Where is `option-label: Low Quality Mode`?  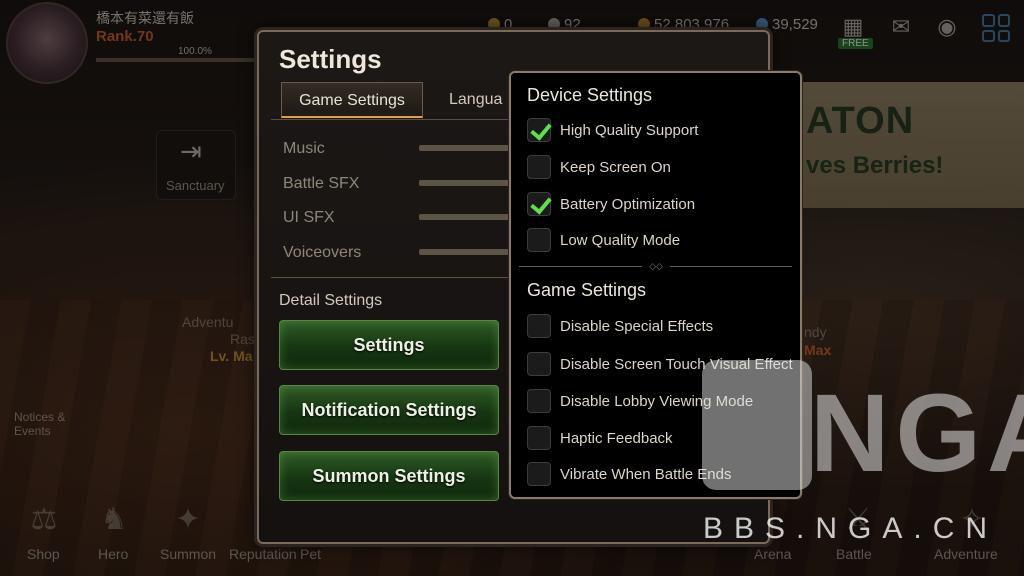
option-label: Low Quality Mode is located at coordinates (620, 240).